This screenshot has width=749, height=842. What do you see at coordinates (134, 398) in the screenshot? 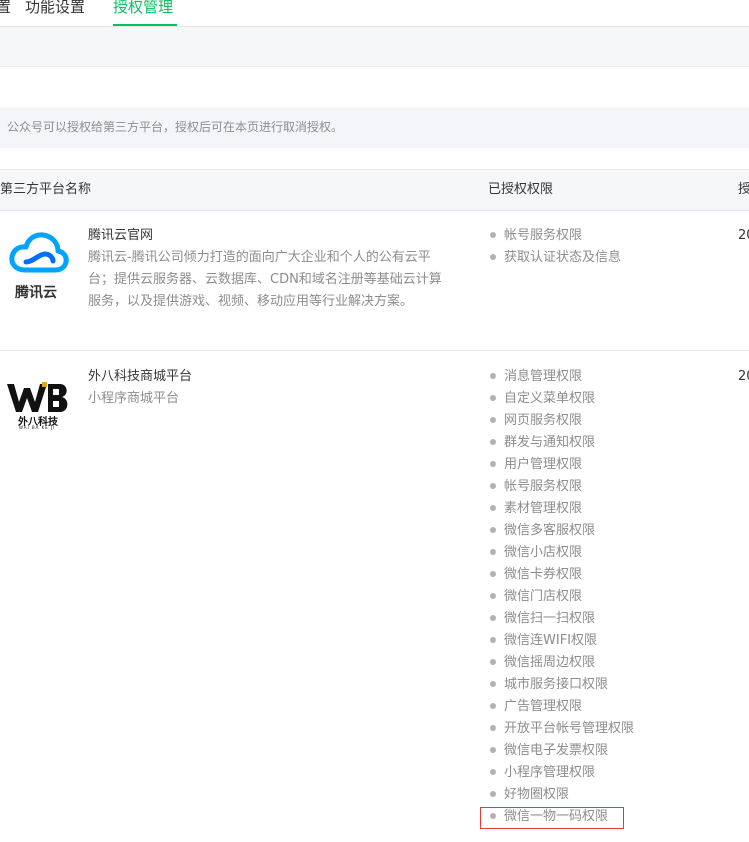
I see `platform-description: 小程序商城平台` at bounding box center [134, 398].